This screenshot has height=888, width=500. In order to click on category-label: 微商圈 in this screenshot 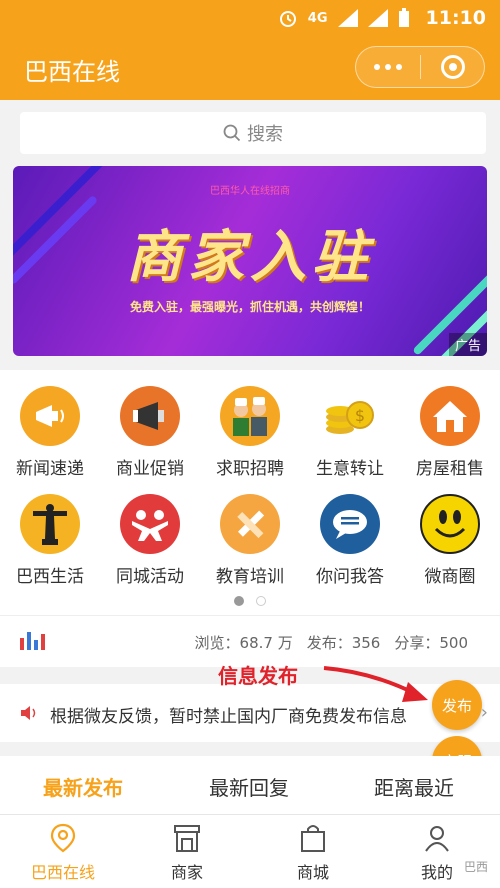, I will do `click(450, 577)`.